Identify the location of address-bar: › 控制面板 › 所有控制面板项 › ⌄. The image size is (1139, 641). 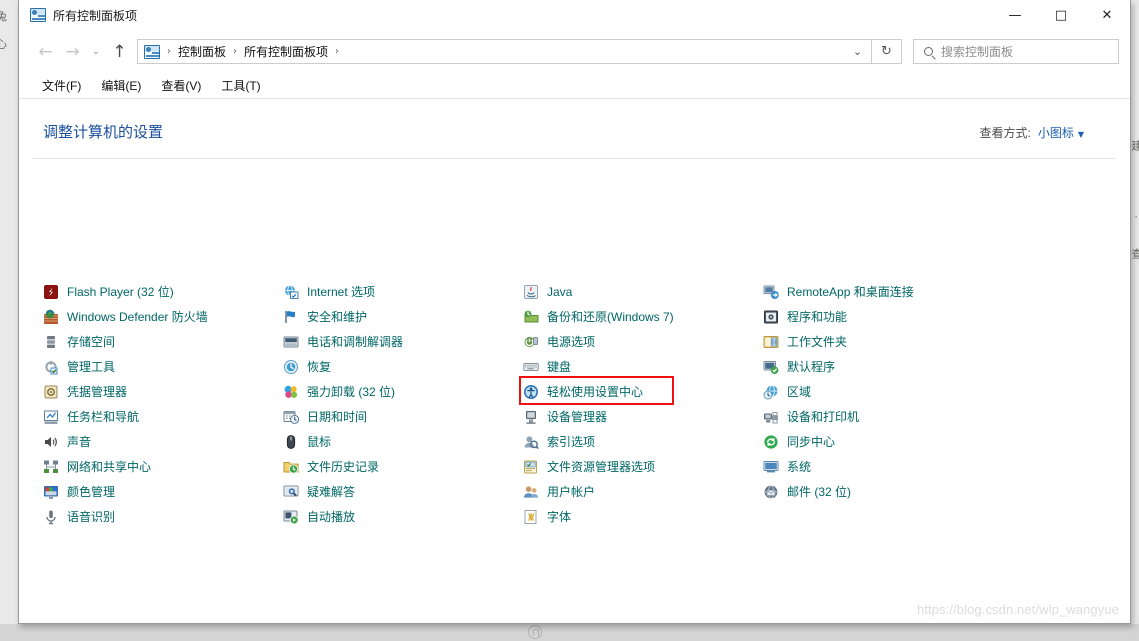
(504, 51).